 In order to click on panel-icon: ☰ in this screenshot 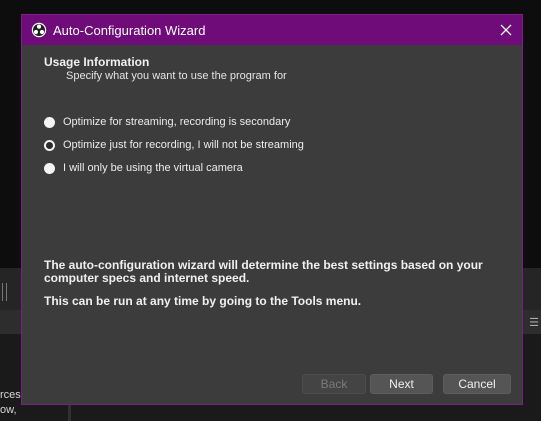, I will do `click(534, 322)`.